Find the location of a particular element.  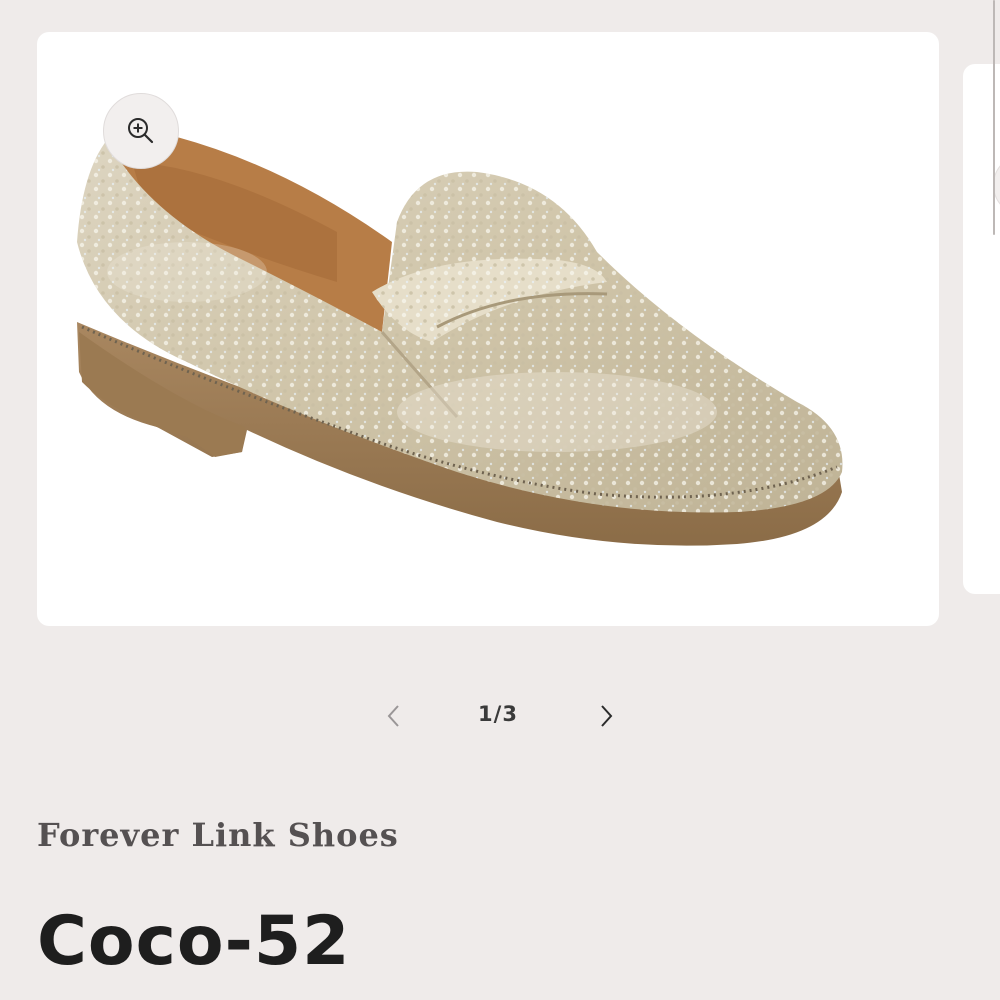

zoom-button is located at coordinates (141, 131).